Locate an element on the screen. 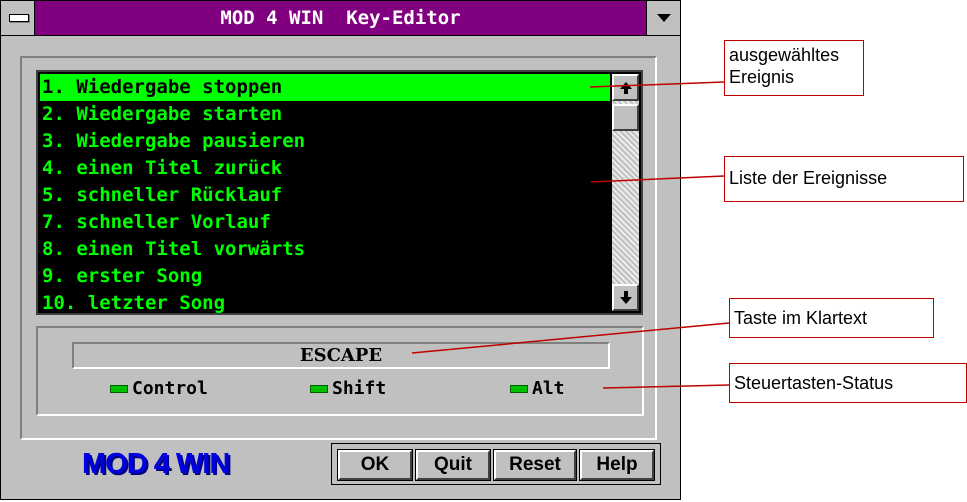 The image size is (967, 502). list-item: 7. schneller Vorlauf is located at coordinates (325, 222).